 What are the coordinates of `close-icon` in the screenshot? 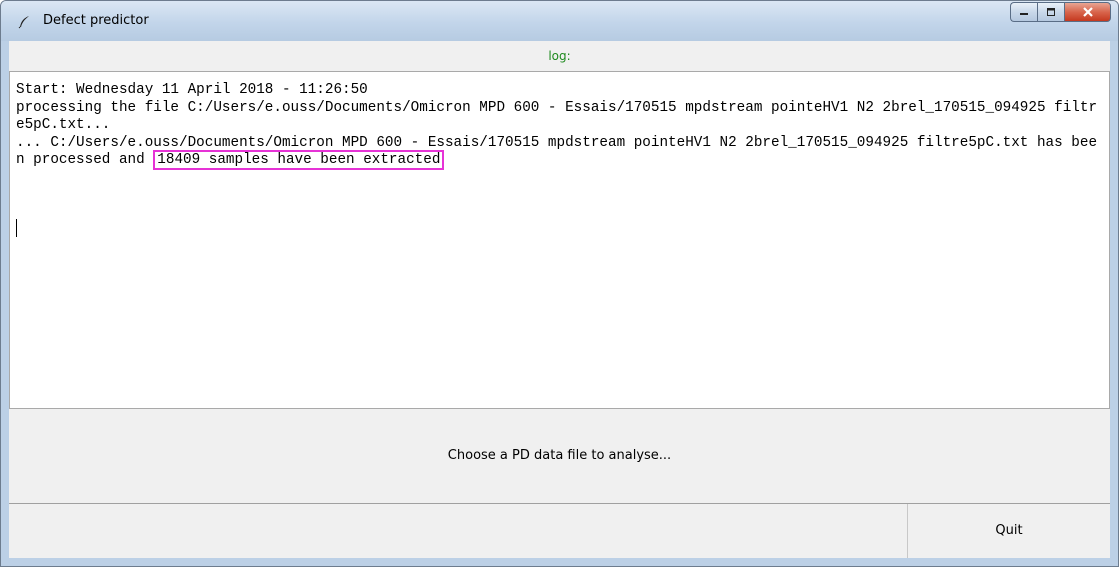 It's located at (1087, 12).